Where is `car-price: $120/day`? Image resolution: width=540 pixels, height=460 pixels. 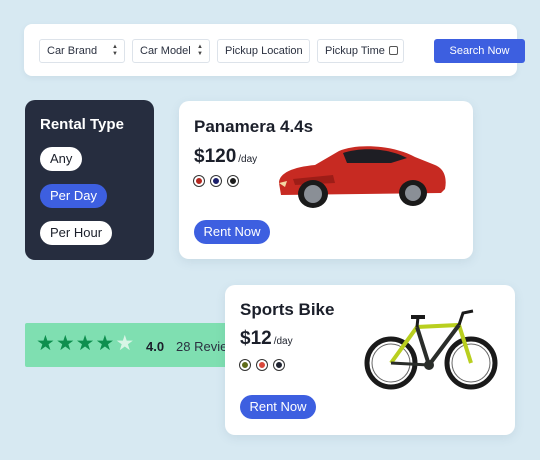
car-price: $120/day is located at coordinates (225, 157).